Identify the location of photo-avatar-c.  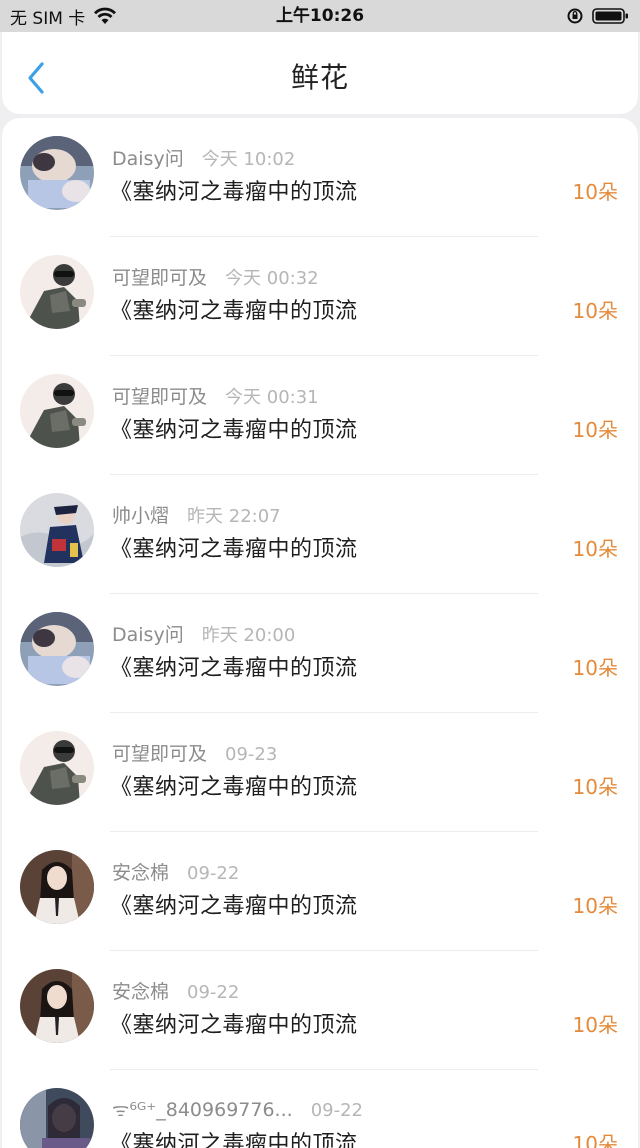
(57, 530).